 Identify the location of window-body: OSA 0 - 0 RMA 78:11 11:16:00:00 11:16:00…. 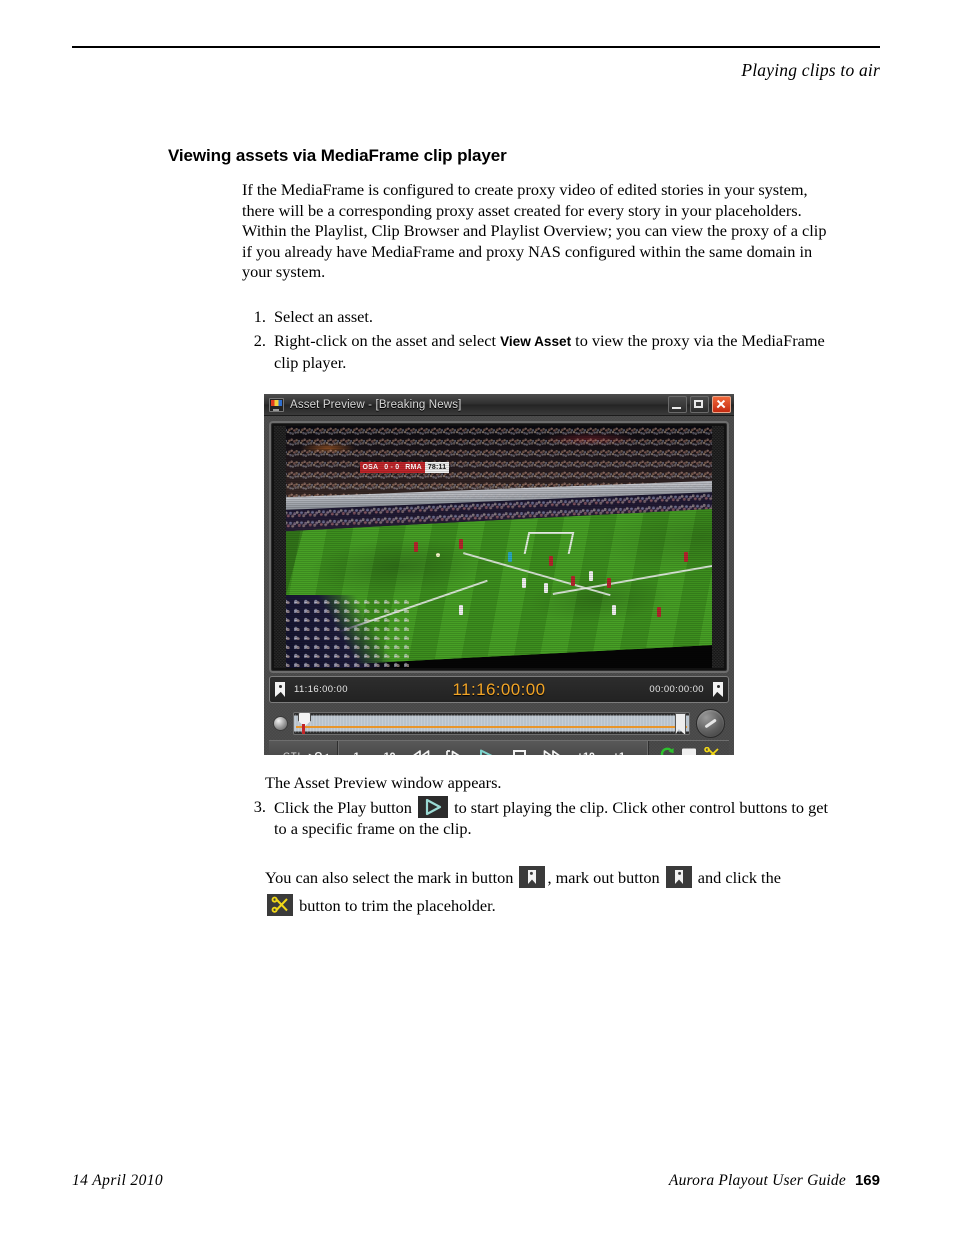
(499, 585).